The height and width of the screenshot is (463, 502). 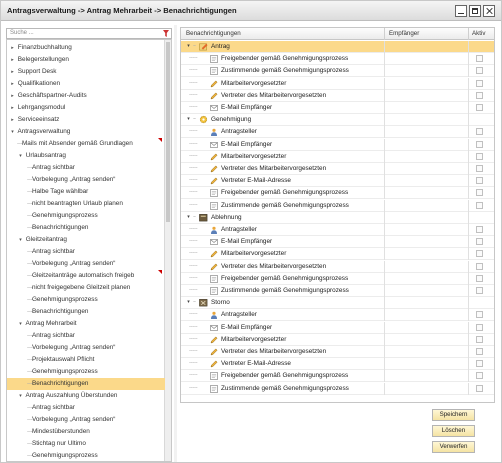 I want to click on discard-button: Verwerfen, so click(x=453, y=447).